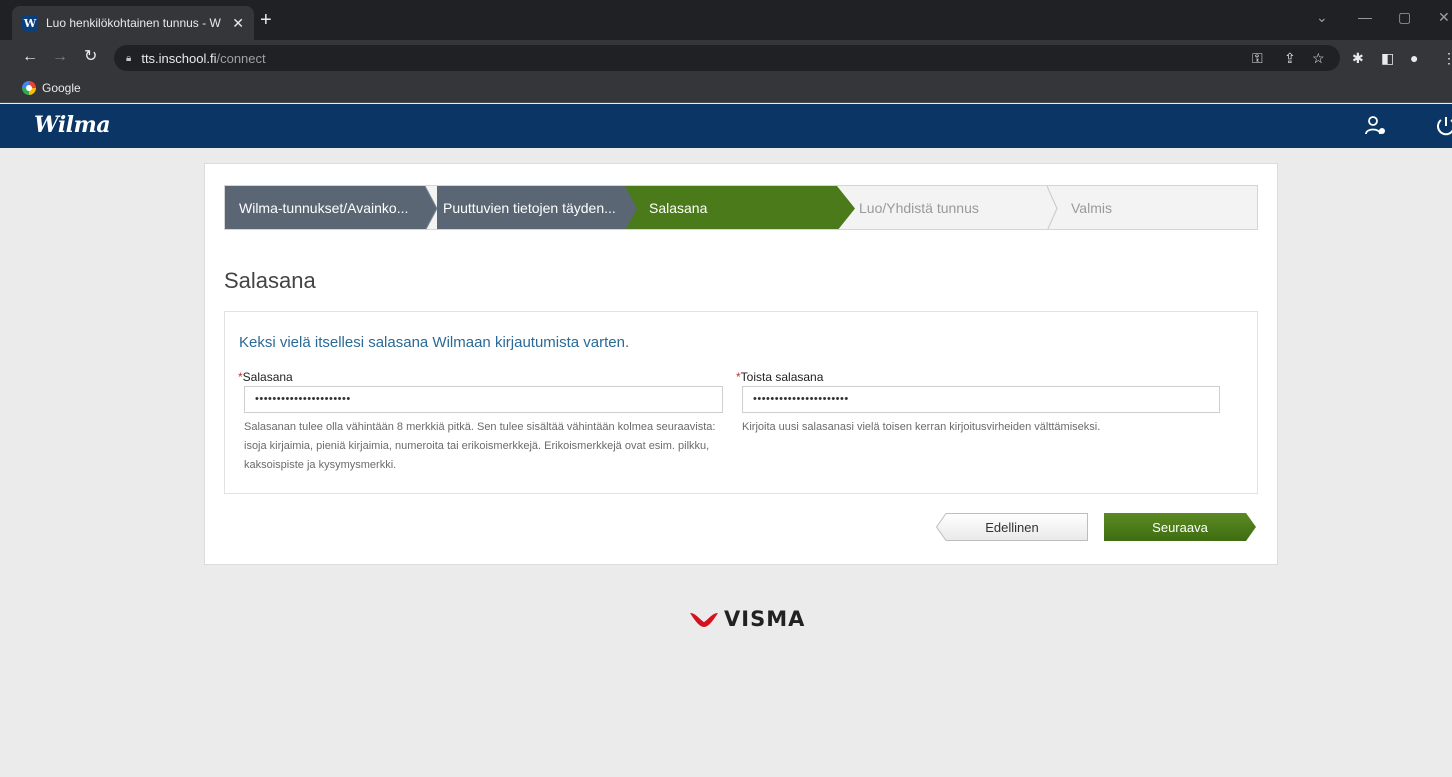 The height and width of the screenshot is (777, 1452). I want to click on logout-power-icon, so click(1443, 129).